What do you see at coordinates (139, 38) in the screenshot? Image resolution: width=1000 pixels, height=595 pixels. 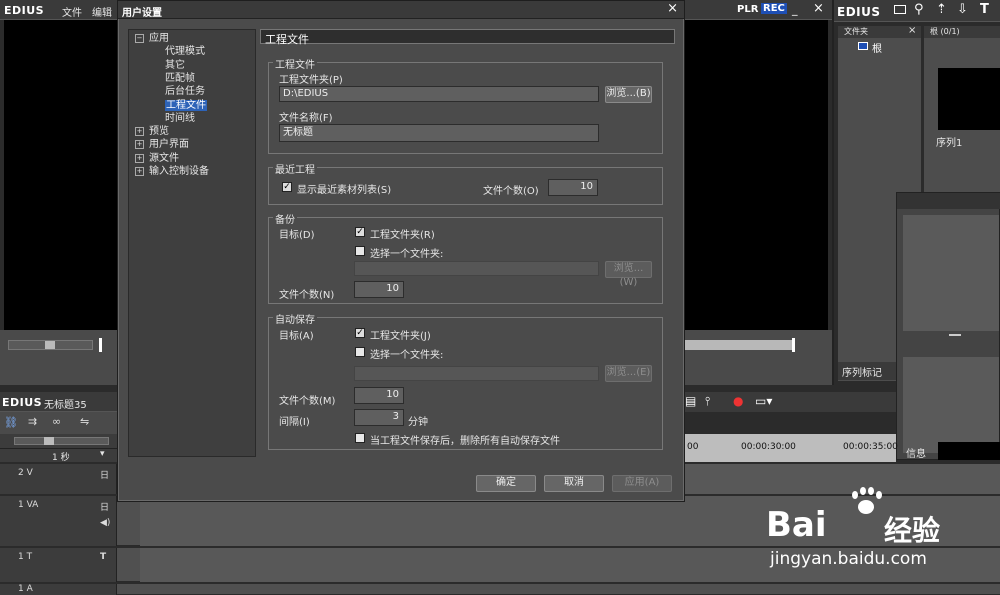 I see `tree-toggle-icon: −` at bounding box center [139, 38].